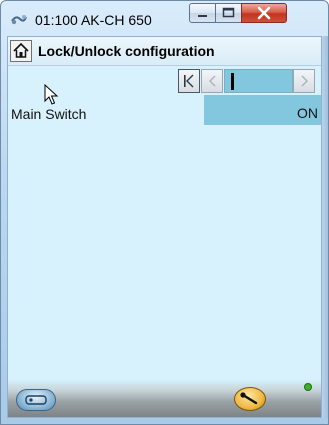 Image resolution: width=329 pixels, height=425 pixels. What do you see at coordinates (19, 19) in the screenshot?
I see `app-icon` at bounding box center [19, 19].